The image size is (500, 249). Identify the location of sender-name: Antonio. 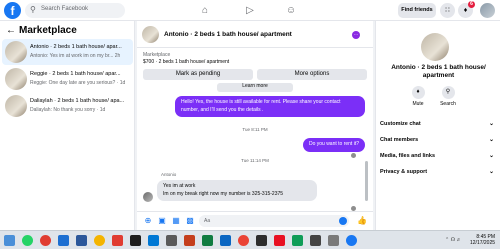
(169, 174).